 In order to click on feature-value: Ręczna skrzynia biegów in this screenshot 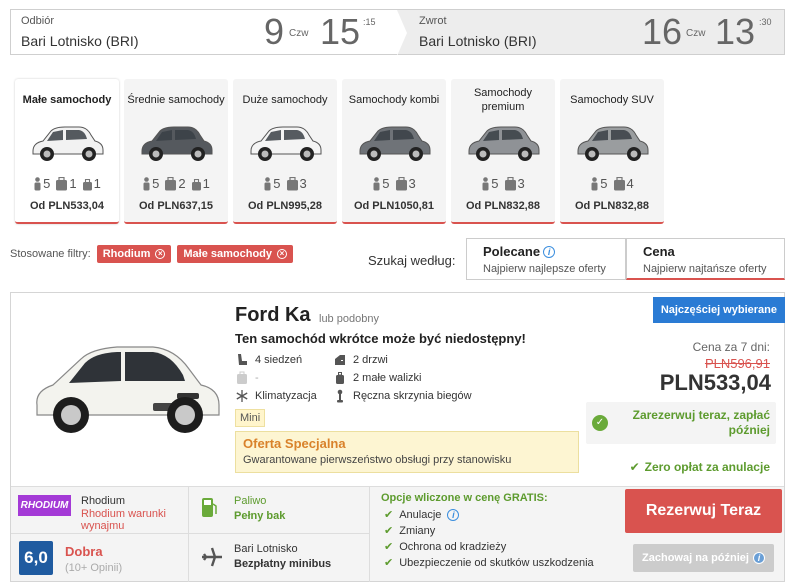, I will do `click(412, 396)`.